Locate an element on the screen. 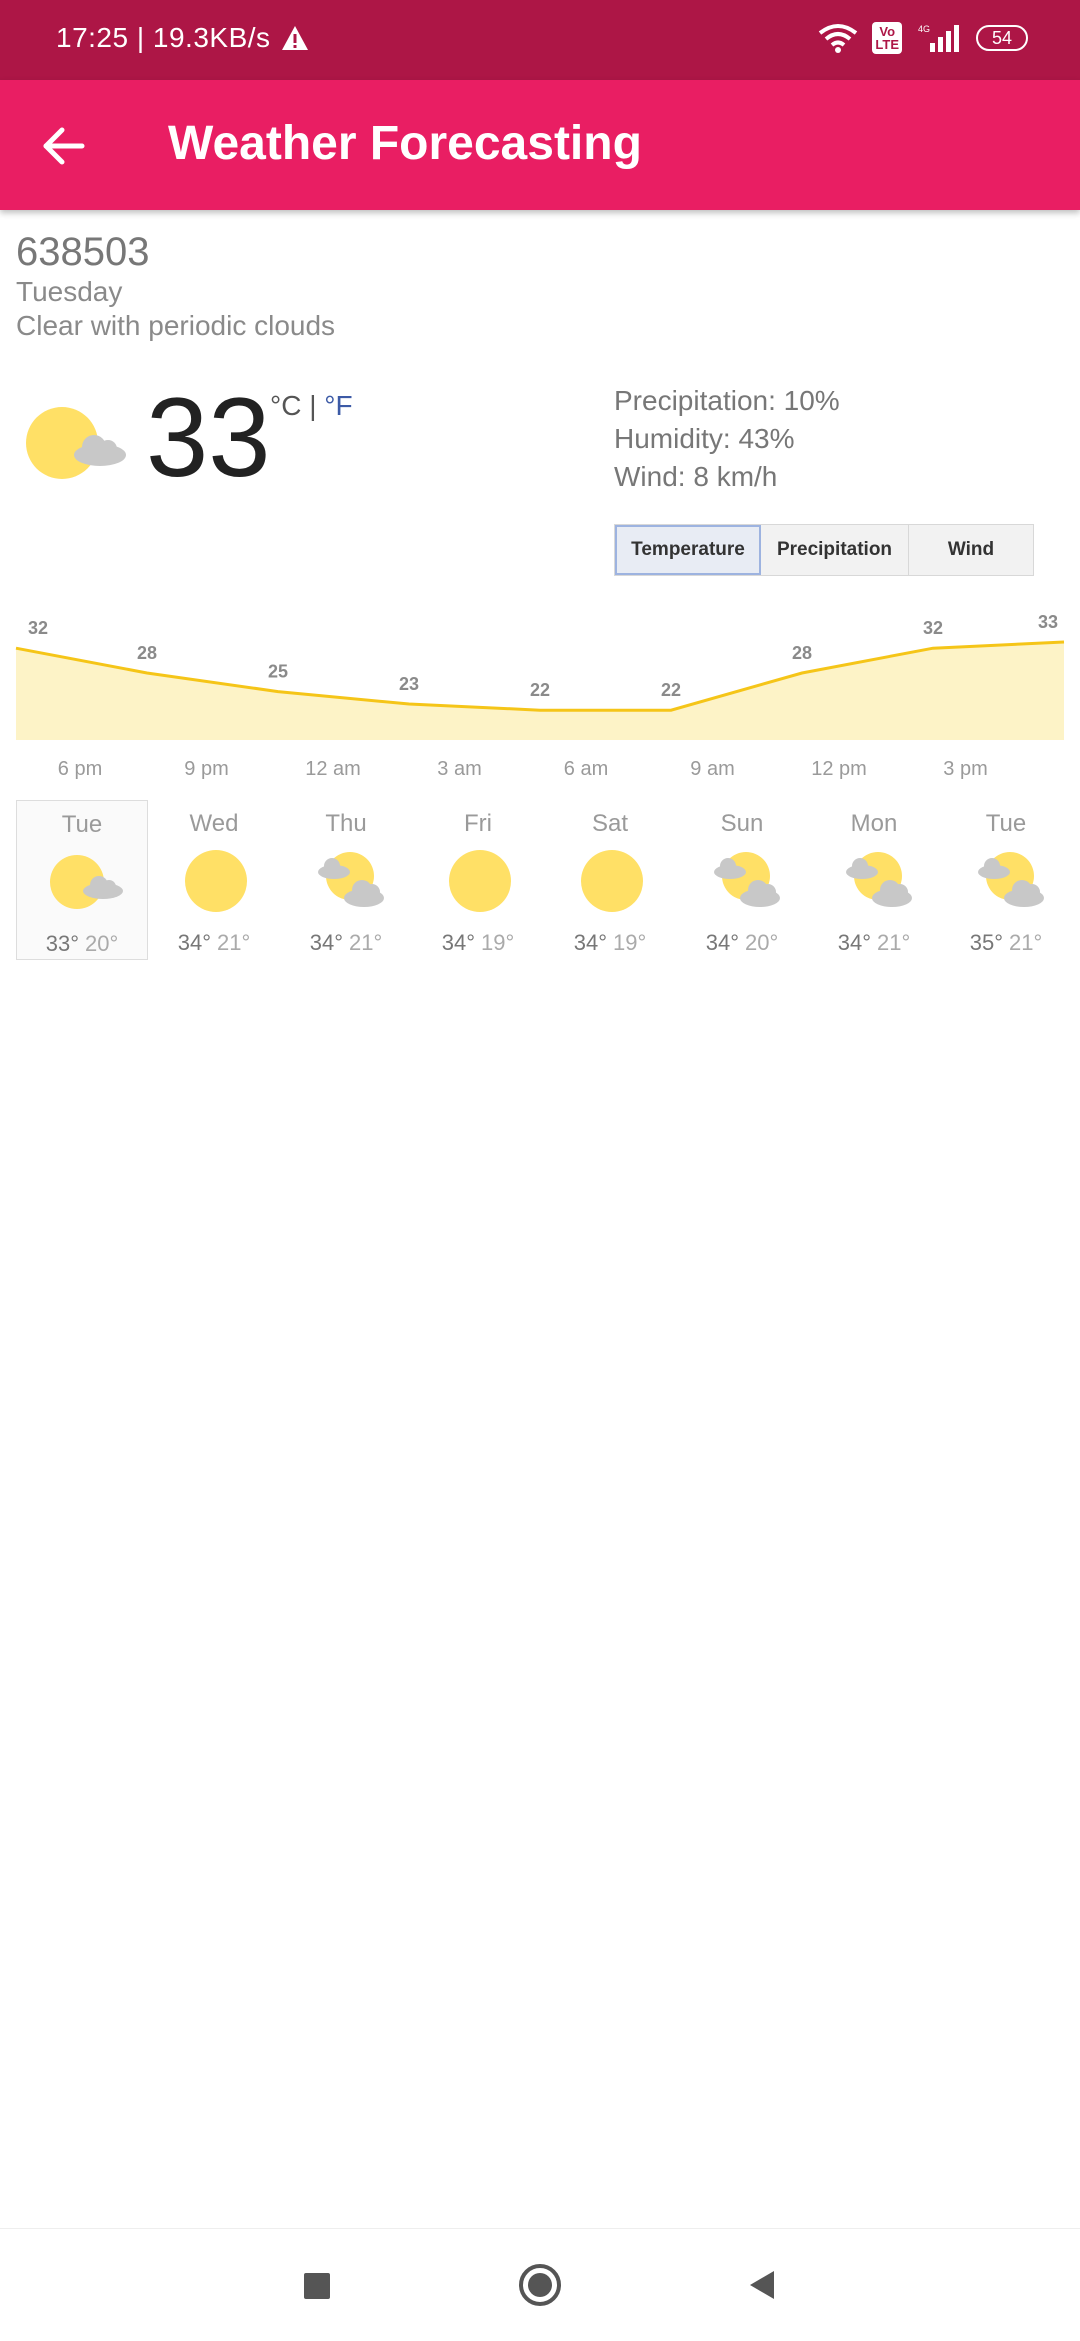  condition-label: Clear with periodic clouds is located at coordinates (176, 325).